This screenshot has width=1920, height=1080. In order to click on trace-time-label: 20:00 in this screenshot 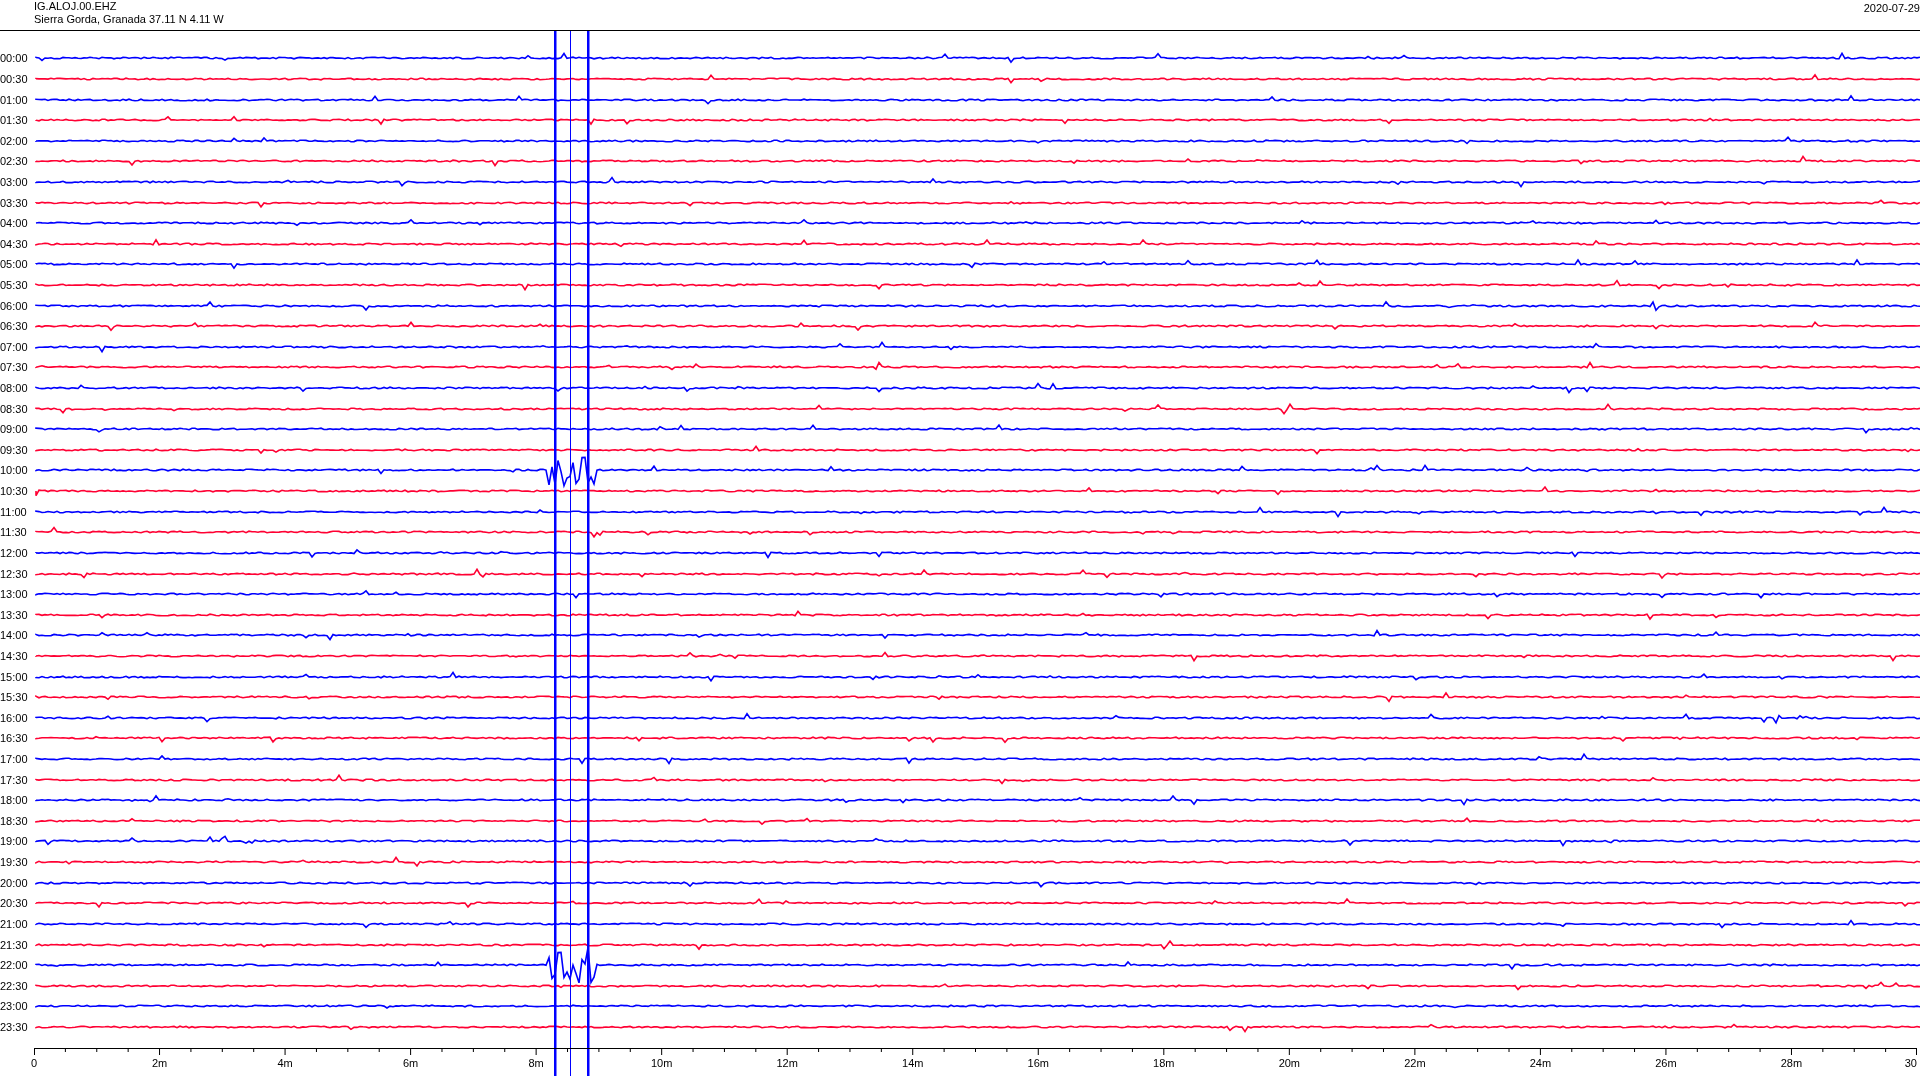, I will do `click(14, 882)`.